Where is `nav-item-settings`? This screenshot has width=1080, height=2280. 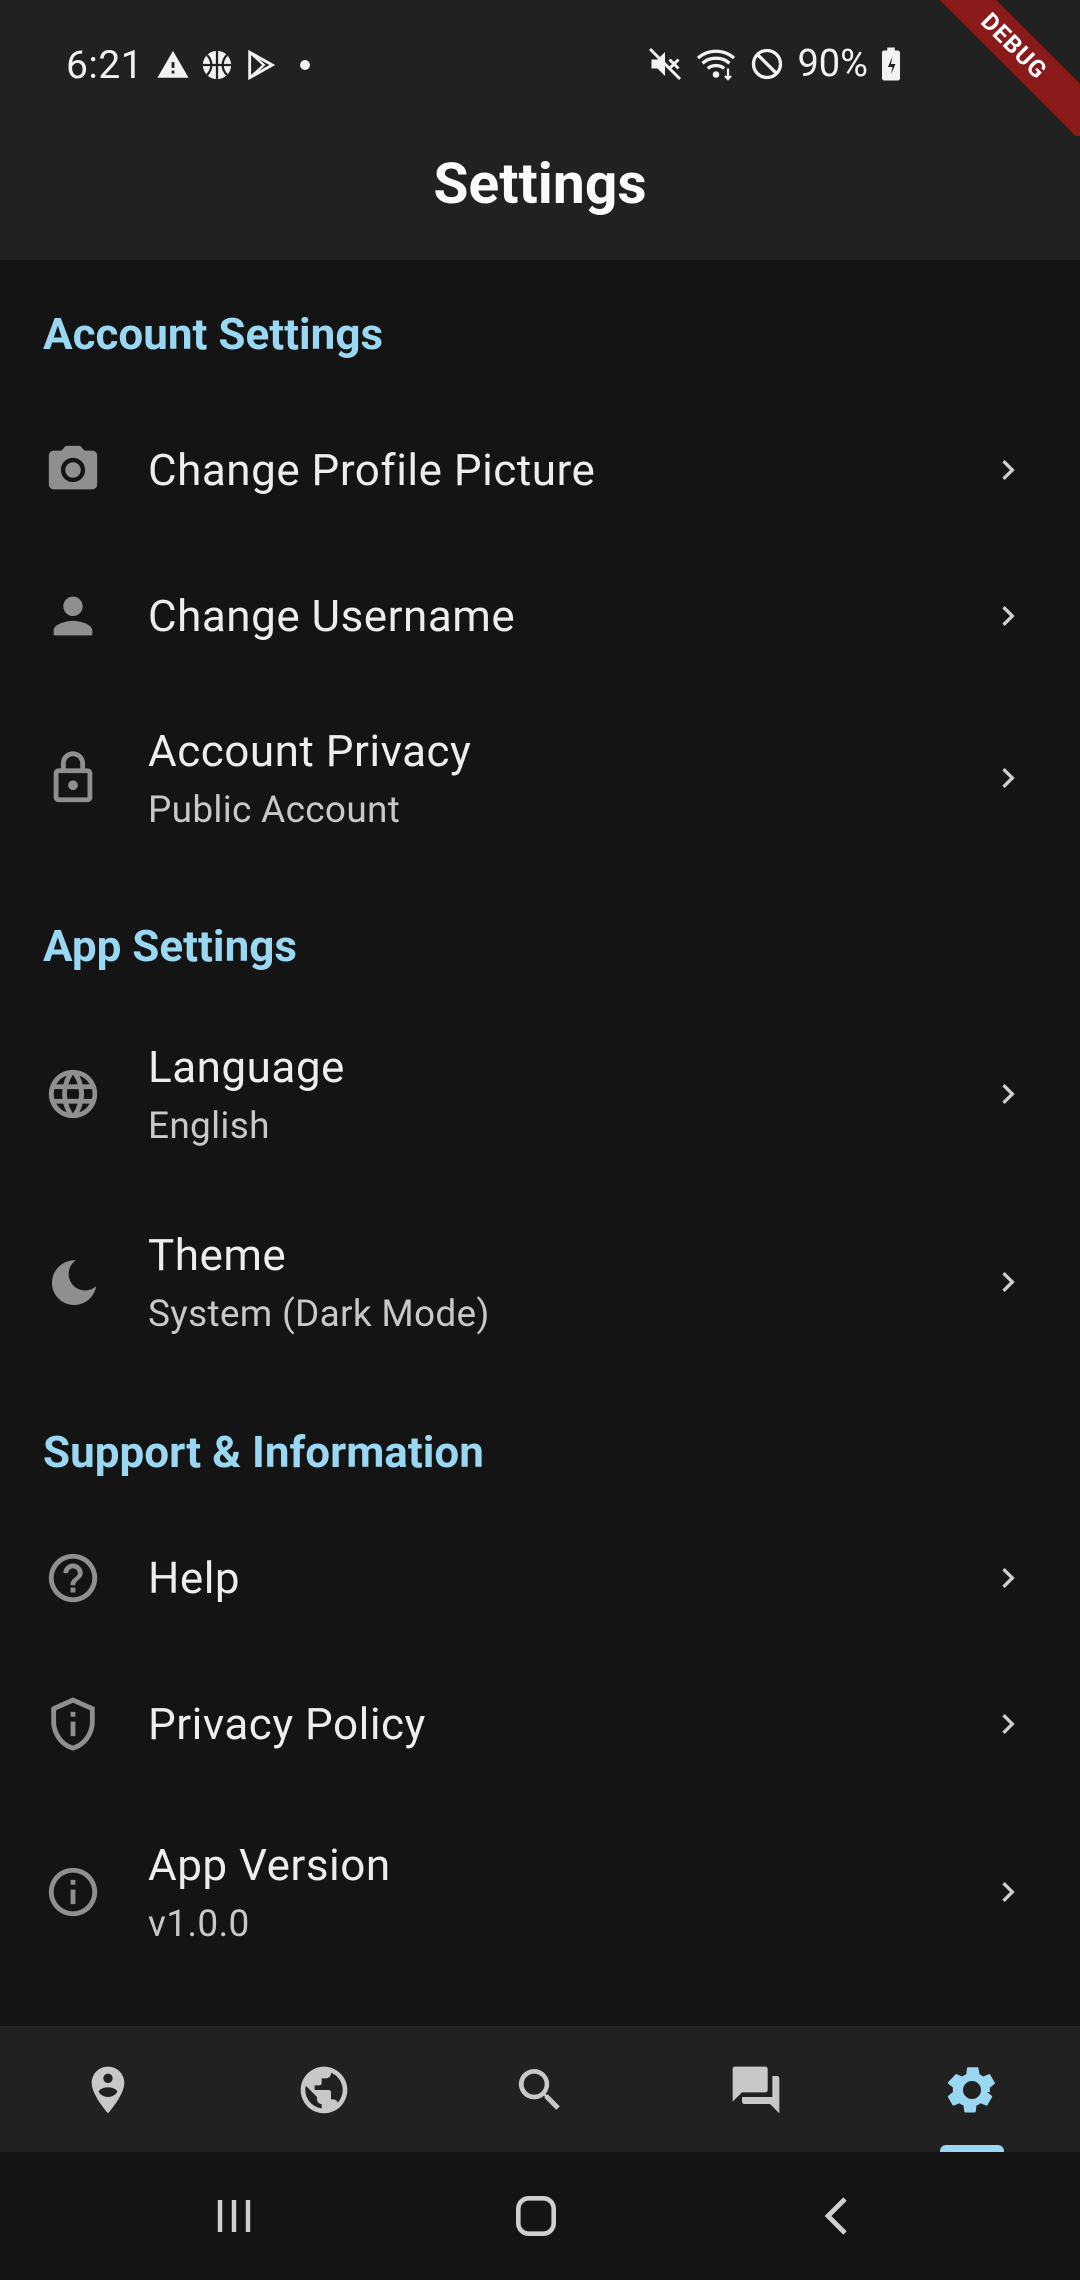
nav-item-settings is located at coordinates (972, 2091).